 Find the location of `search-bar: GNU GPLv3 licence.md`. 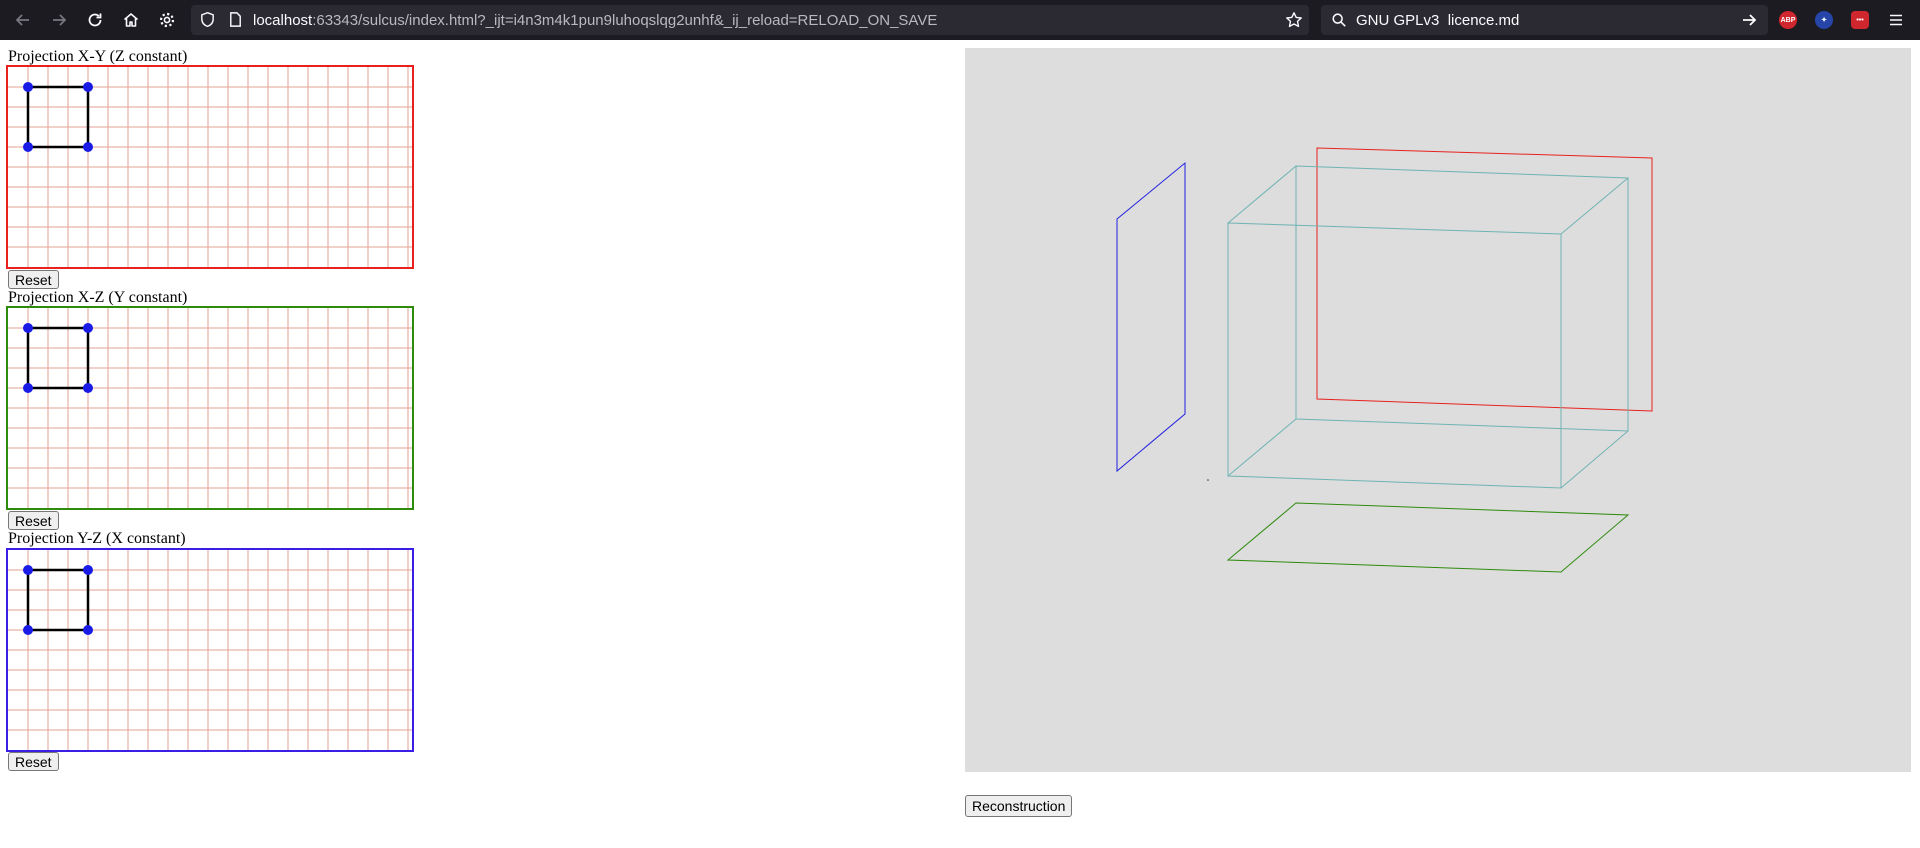

search-bar: GNU GPLv3 licence.md is located at coordinates (1544, 20).